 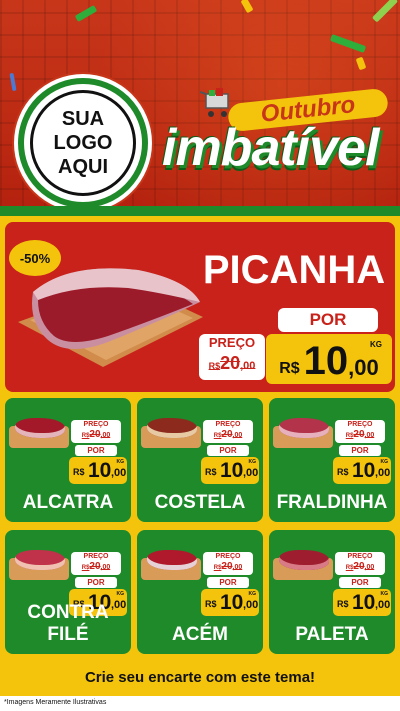 What do you see at coordinates (376, 344) in the screenshot?
I see `featured-unit: KG` at bounding box center [376, 344].